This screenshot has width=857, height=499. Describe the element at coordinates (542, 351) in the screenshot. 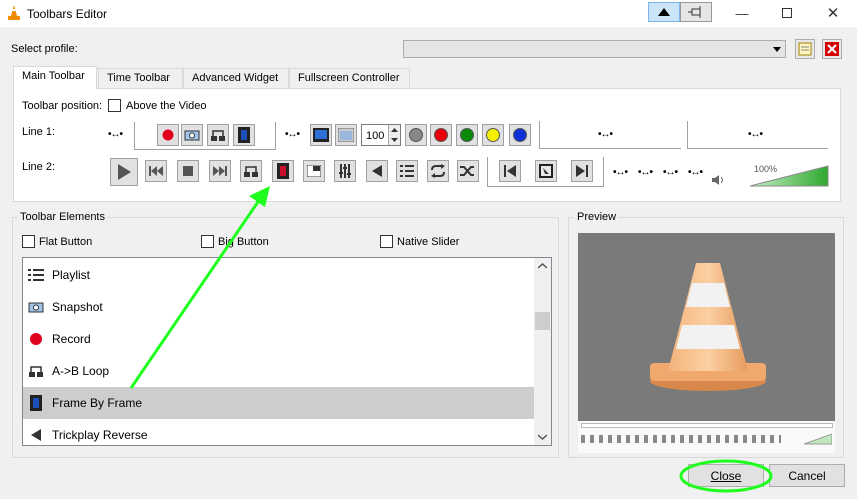

I see `list-scrollbar` at that location.